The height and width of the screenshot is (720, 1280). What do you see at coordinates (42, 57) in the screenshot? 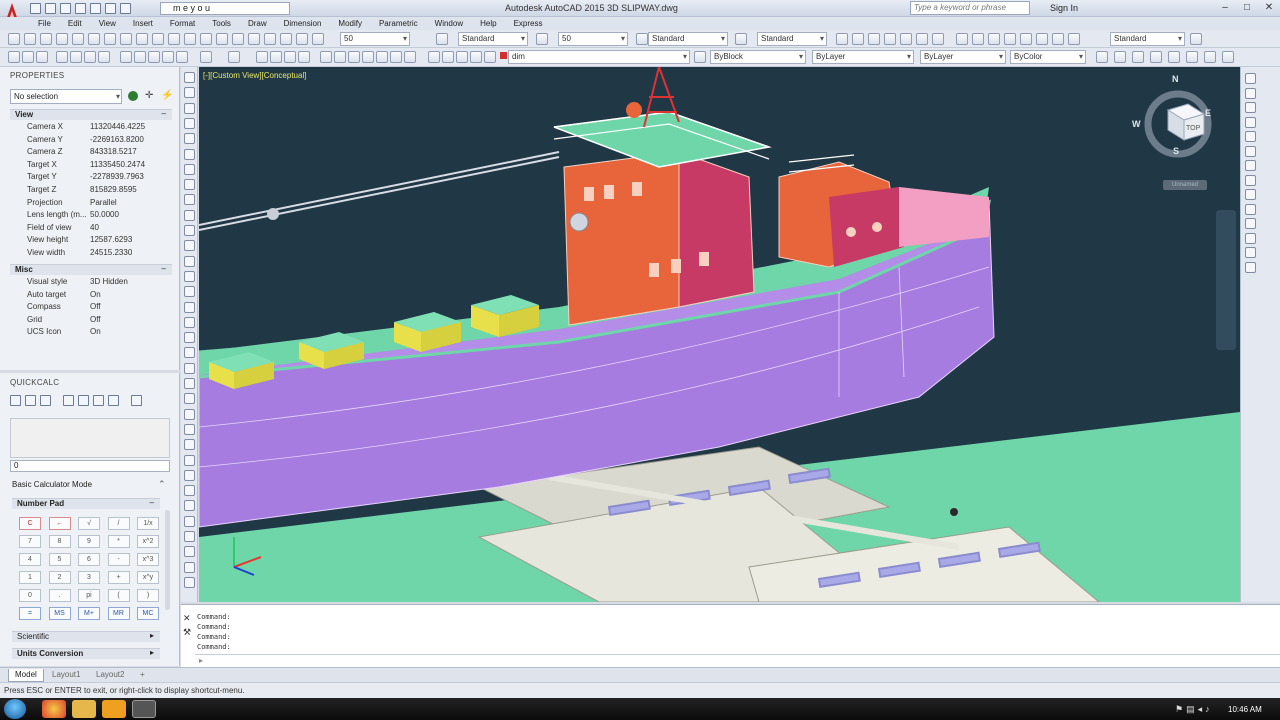
I see `save-file-icon` at bounding box center [42, 57].